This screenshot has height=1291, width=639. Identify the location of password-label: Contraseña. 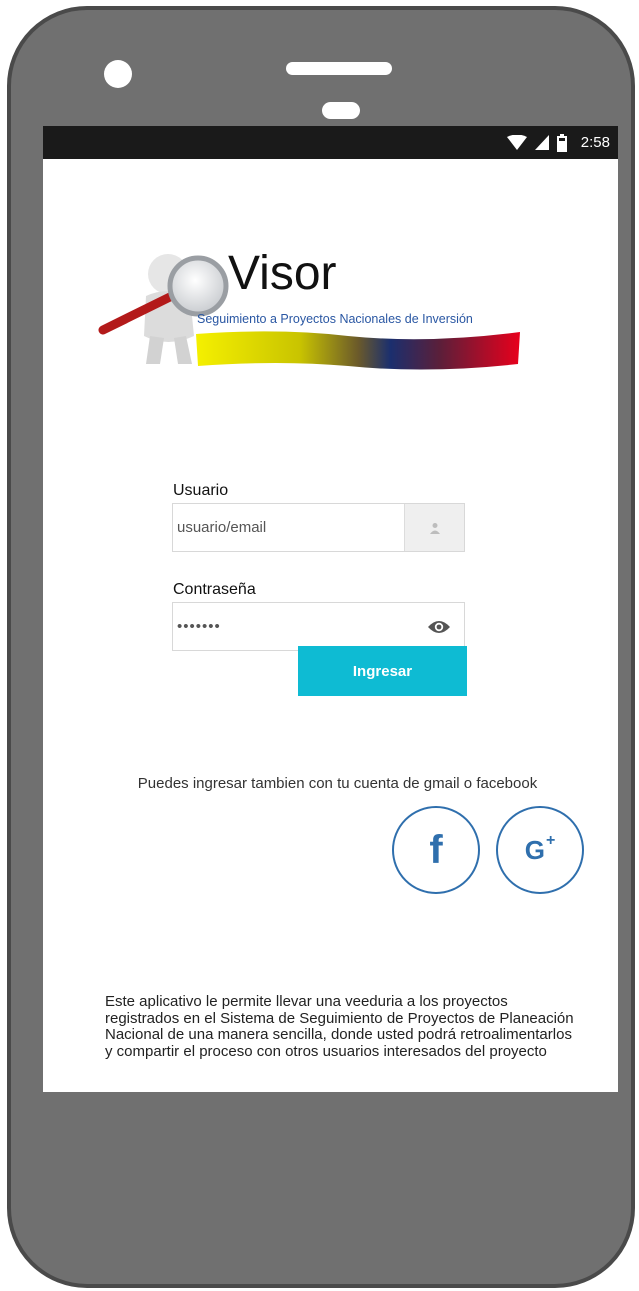
(214, 589).